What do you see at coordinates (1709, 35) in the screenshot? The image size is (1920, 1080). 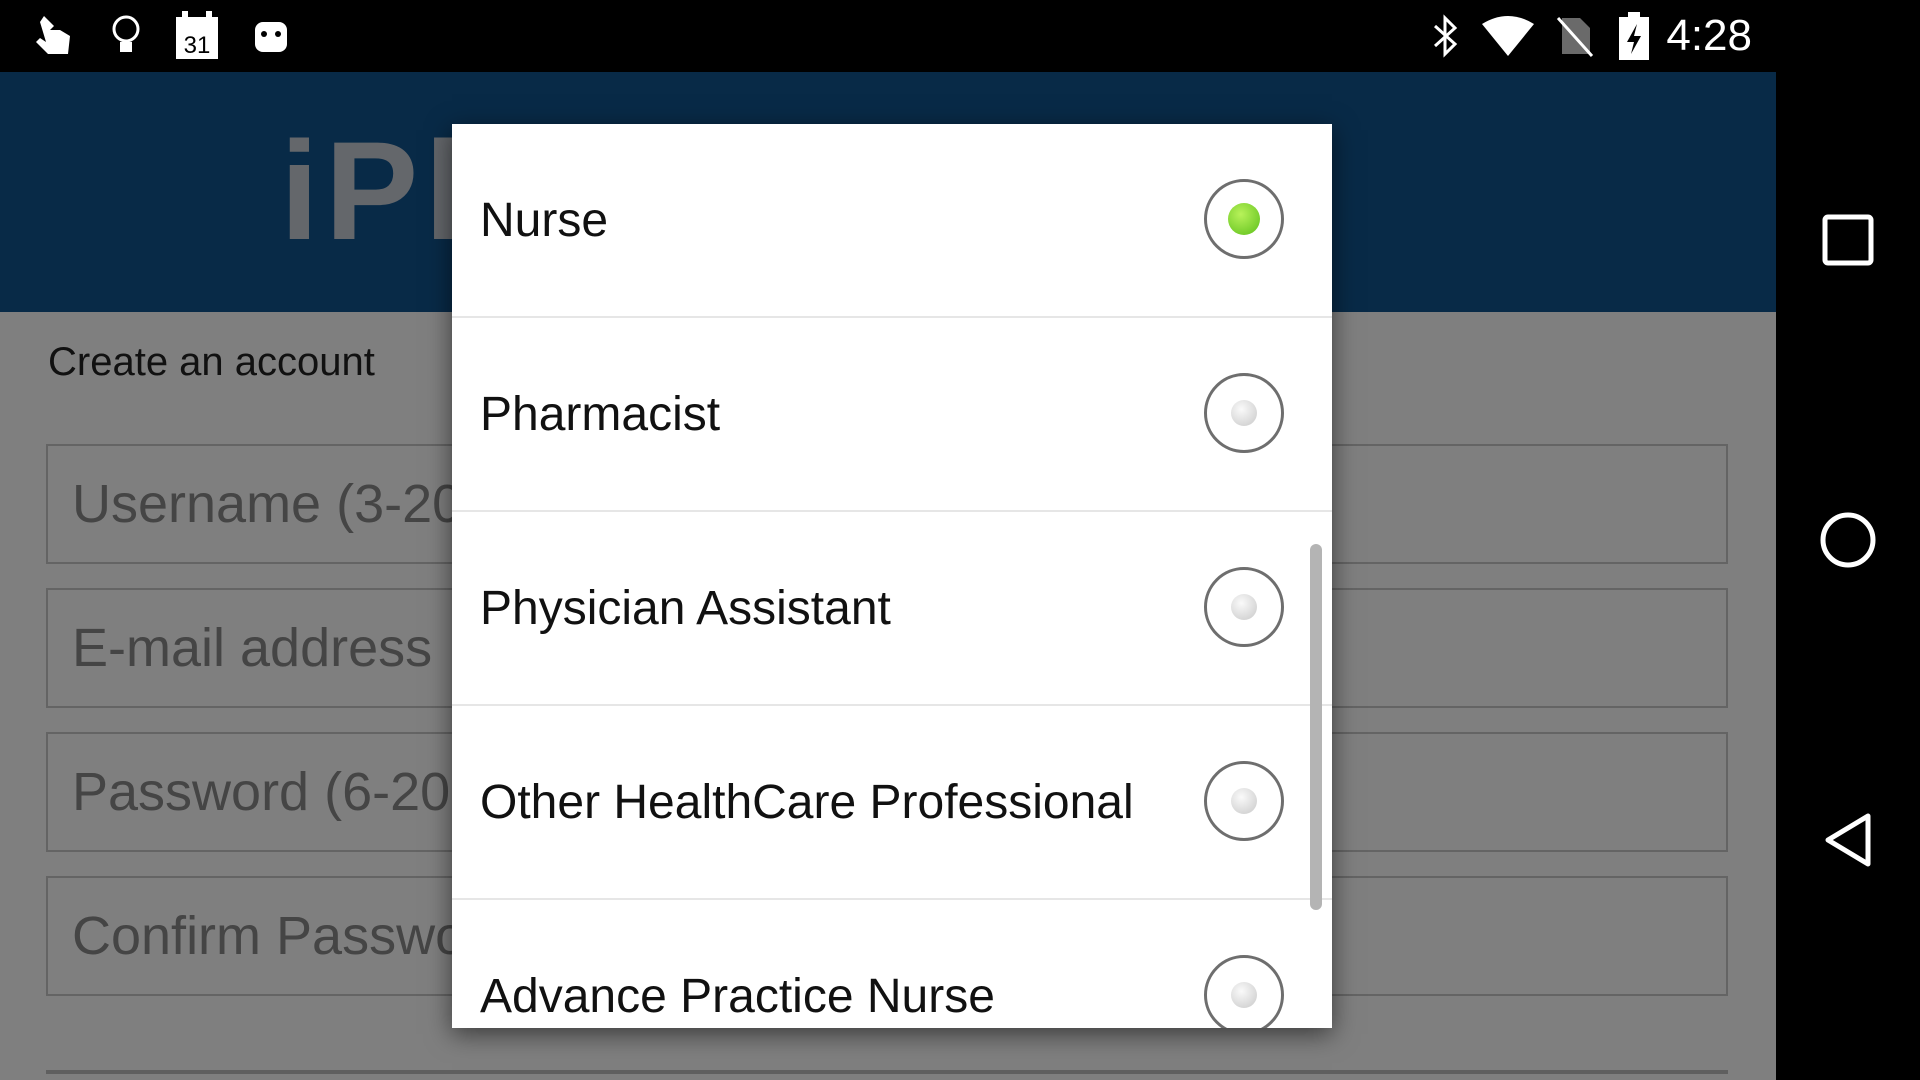 I see `clock: 4:28` at bounding box center [1709, 35].